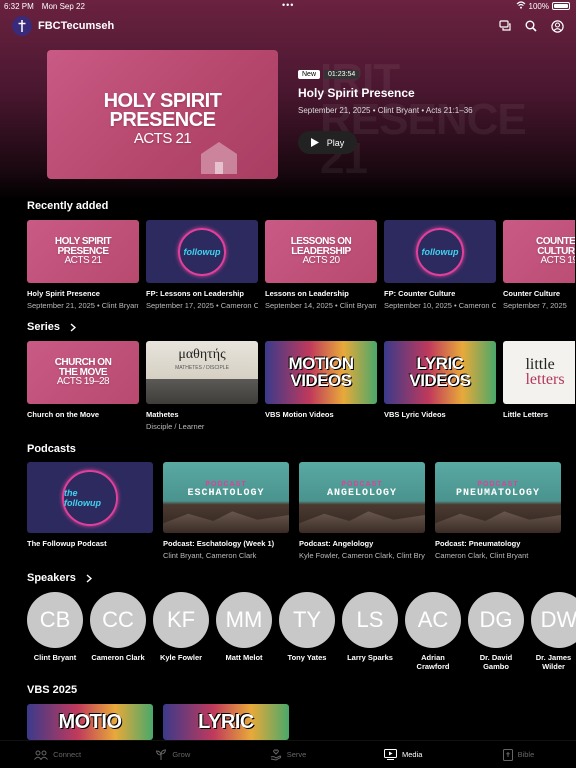 The width and height of the screenshot is (576, 768). Describe the element at coordinates (370, 657) in the screenshot. I see `speaker-name: Larry Sparks` at that location.